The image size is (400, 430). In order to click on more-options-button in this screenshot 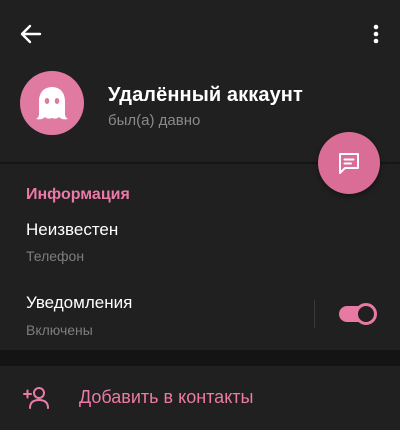, I will do `click(376, 34)`.